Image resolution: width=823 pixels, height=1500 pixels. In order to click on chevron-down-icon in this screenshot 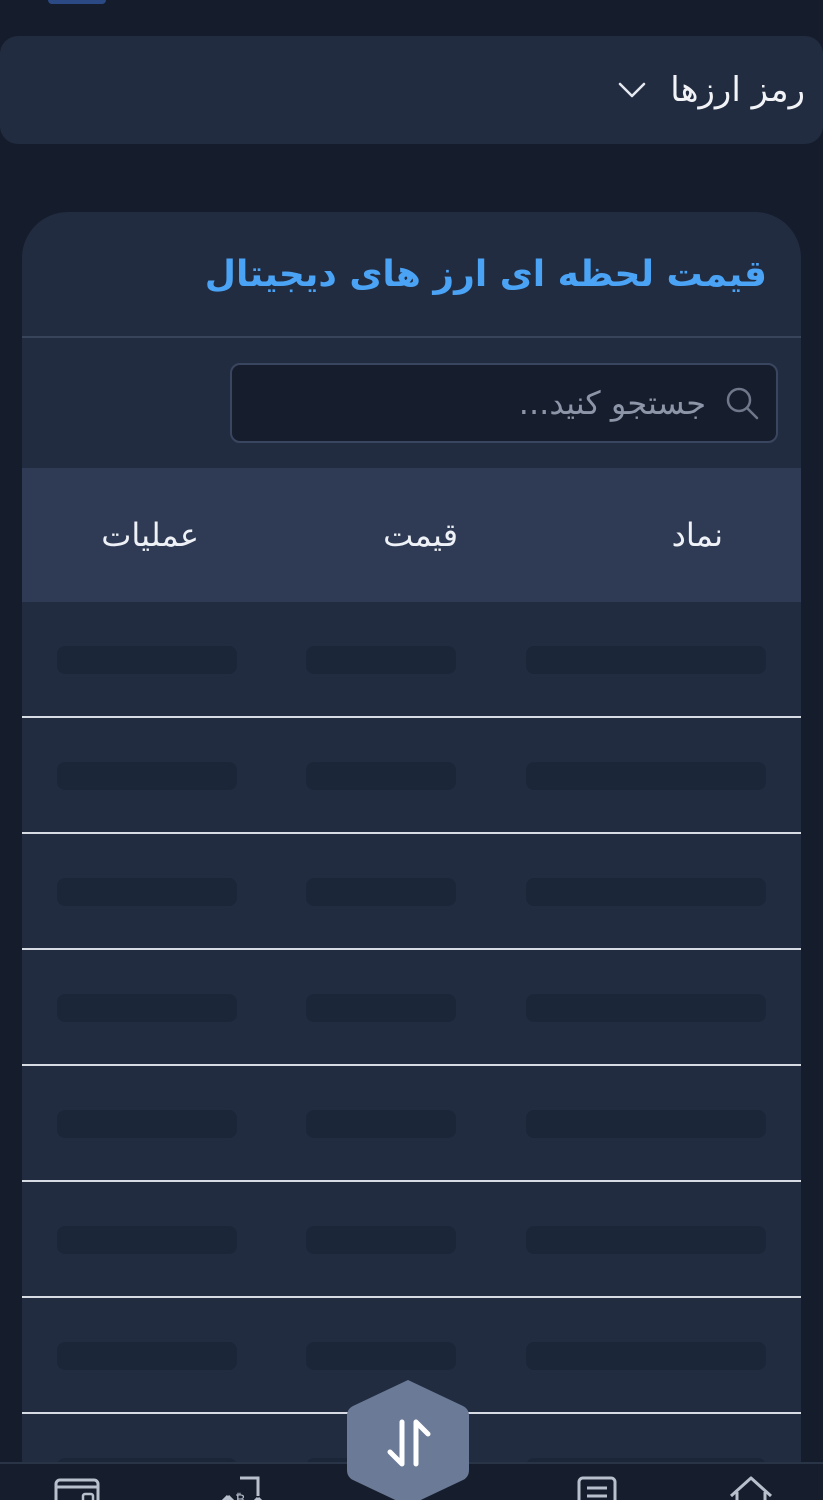, I will do `click(632, 90)`.